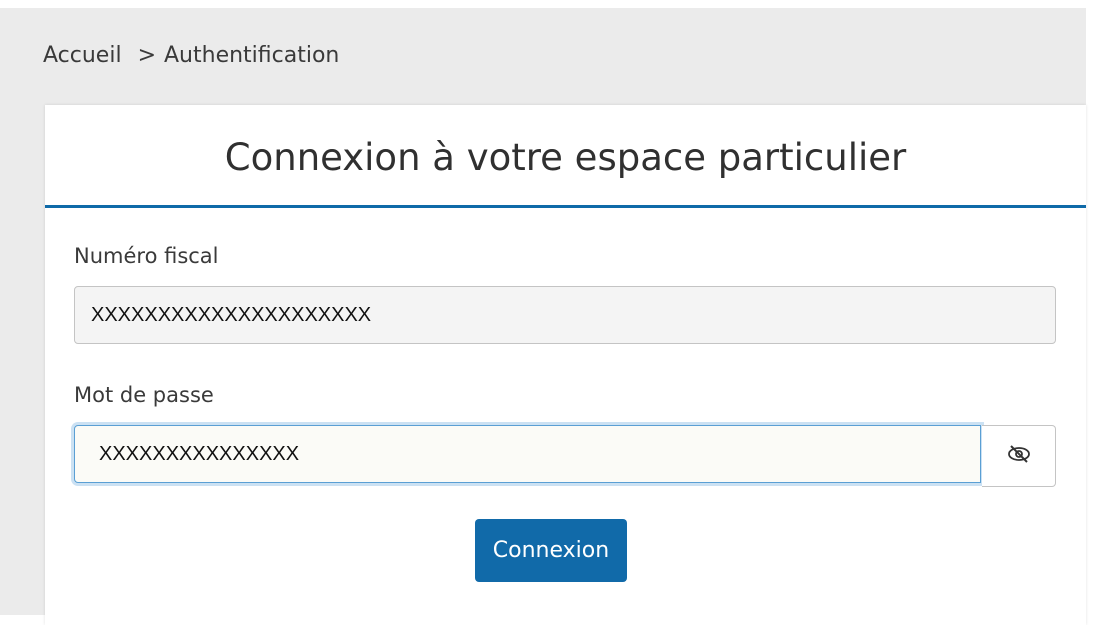 Image resolution: width=1094 pixels, height=625 pixels. I want to click on toggle-password-visibility-button, so click(1019, 456).